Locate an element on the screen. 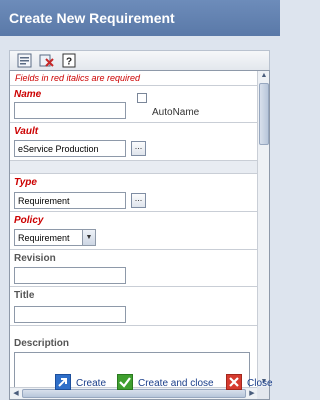  name-field-row: Name AutoName is located at coordinates (134, 104).